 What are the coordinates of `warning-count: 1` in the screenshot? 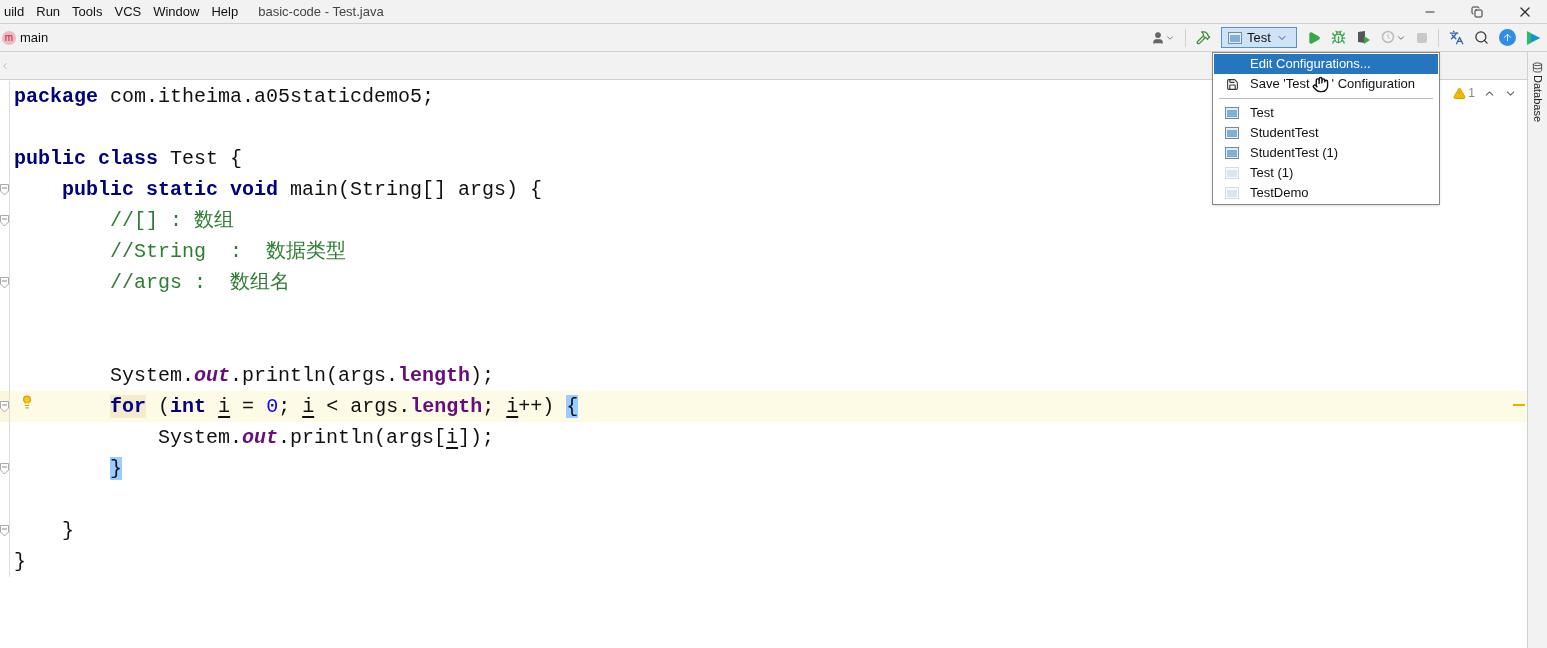 It's located at (1464, 93).